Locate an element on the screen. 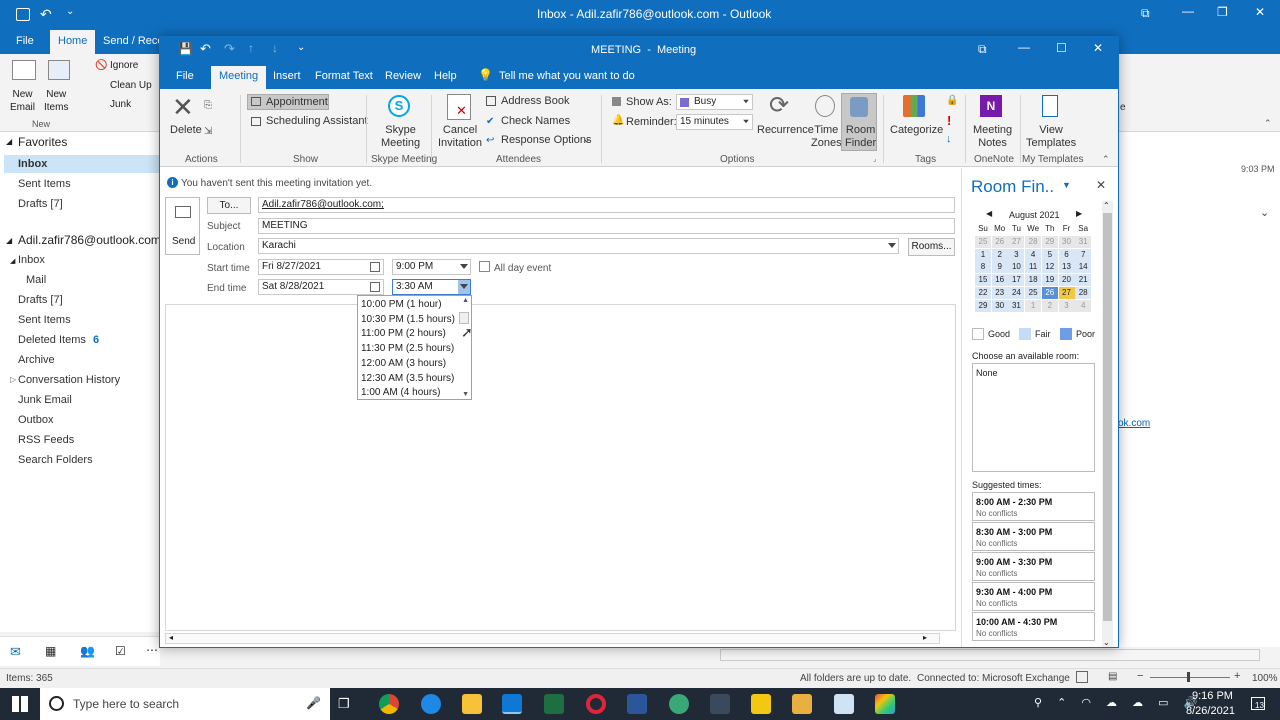 The height and width of the screenshot is (720, 1280). end-time-option: 12:30 AM (3.5 hours) is located at coordinates (407, 378).